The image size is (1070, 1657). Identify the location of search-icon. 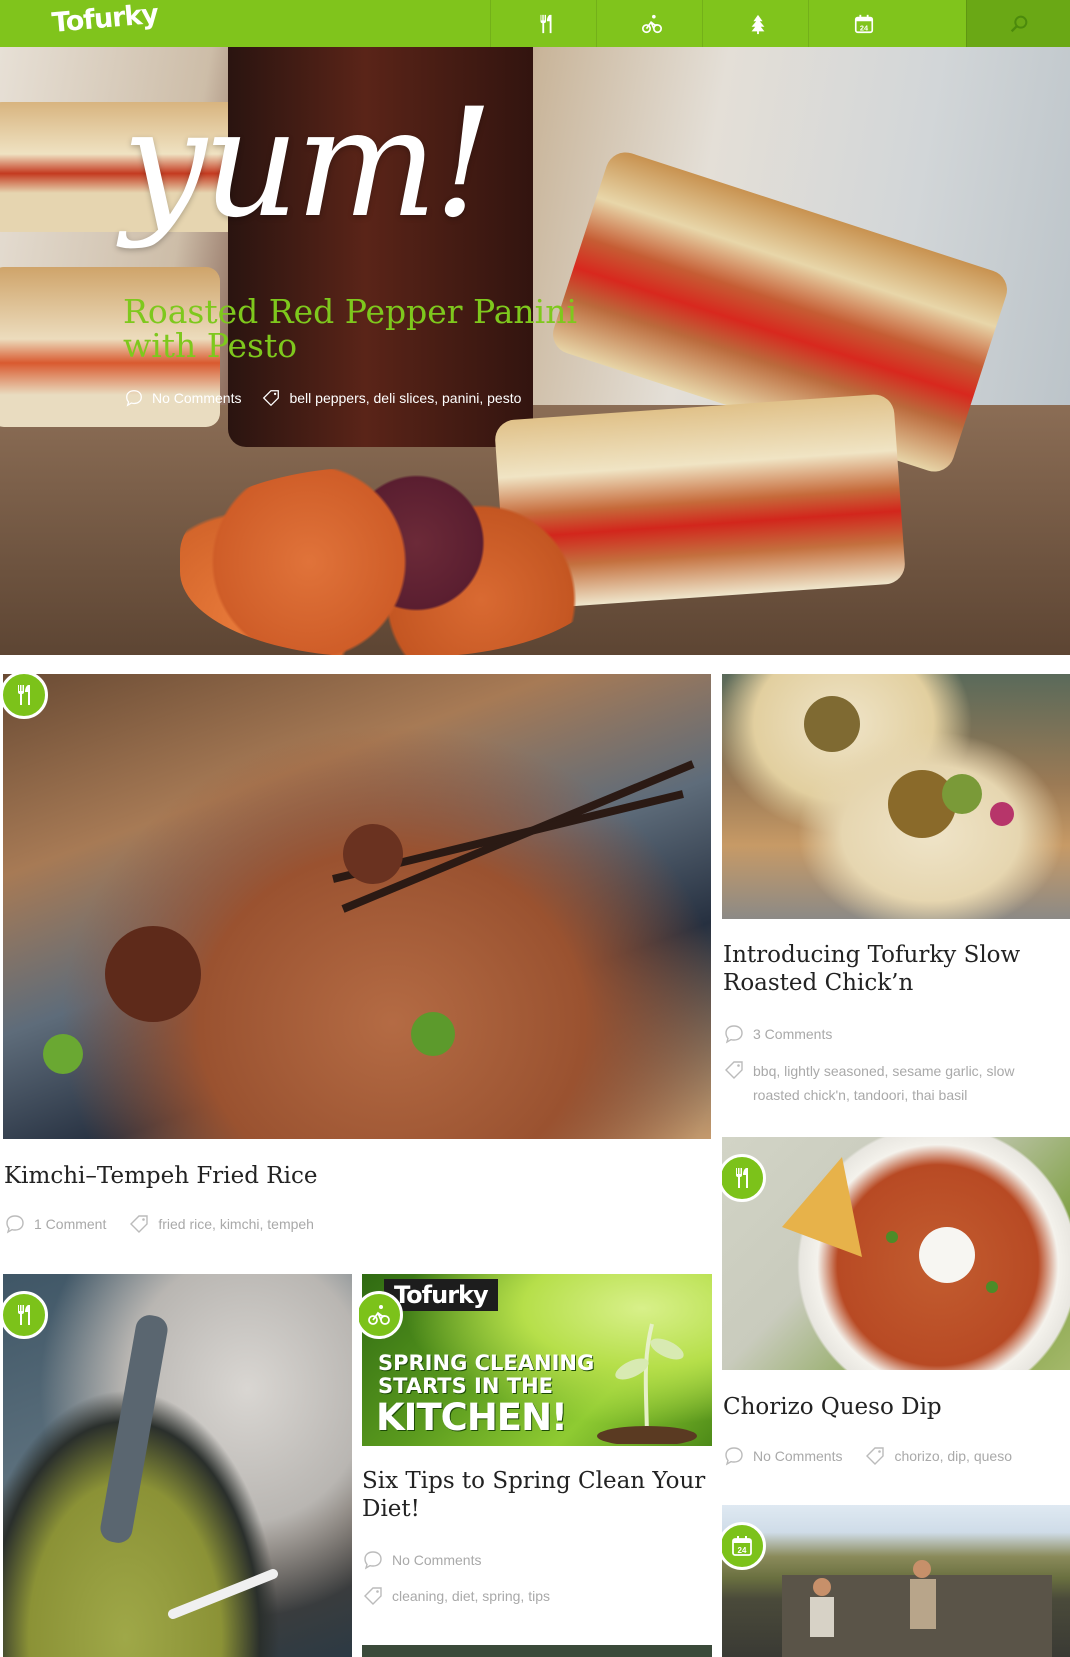
(1018, 23).